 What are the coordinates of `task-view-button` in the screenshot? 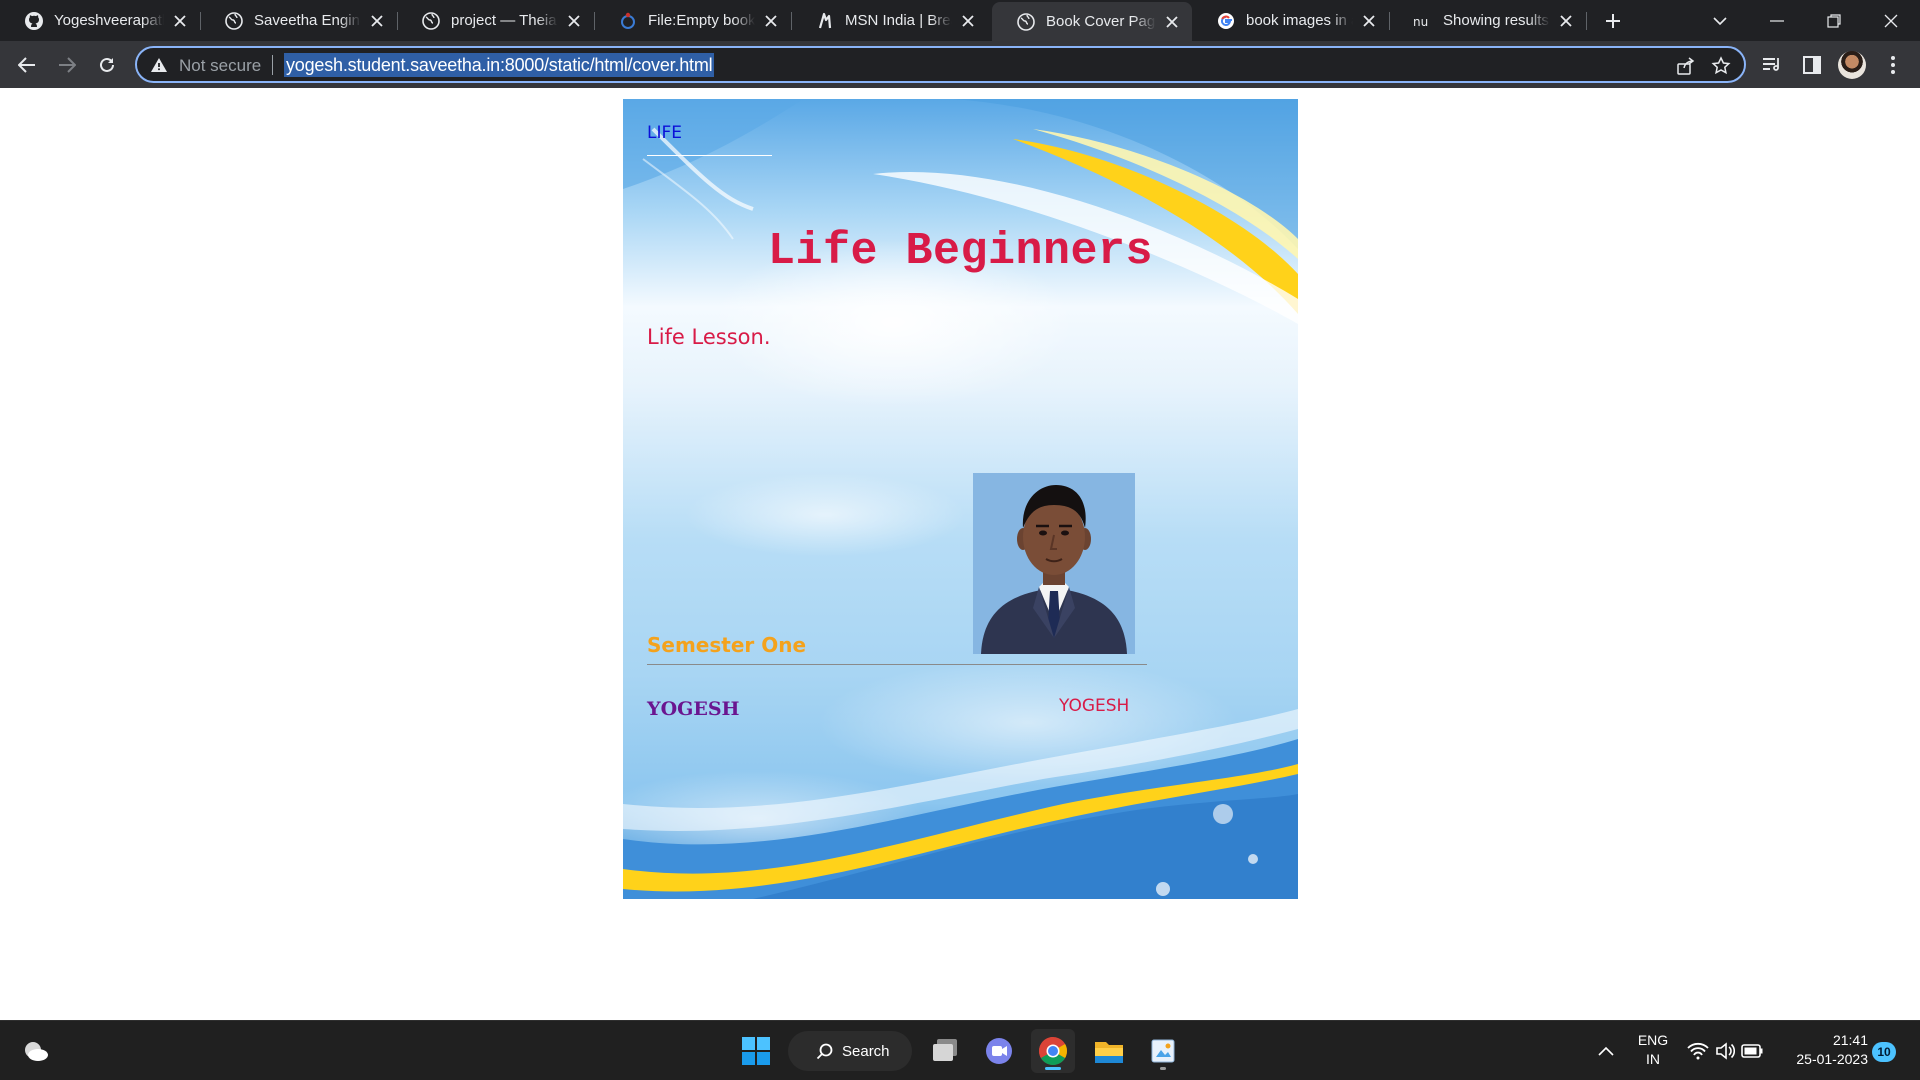 It's located at (945, 1051).